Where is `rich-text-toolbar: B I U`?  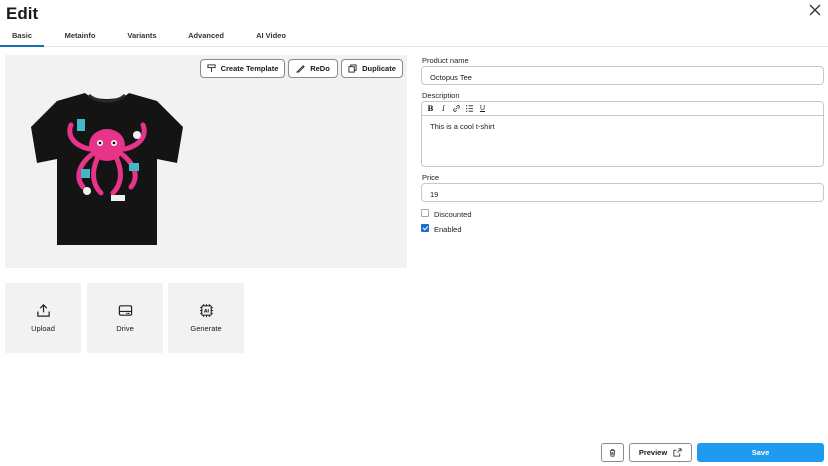
rich-text-toolbar: B I U is located at coordinates (622, 109).